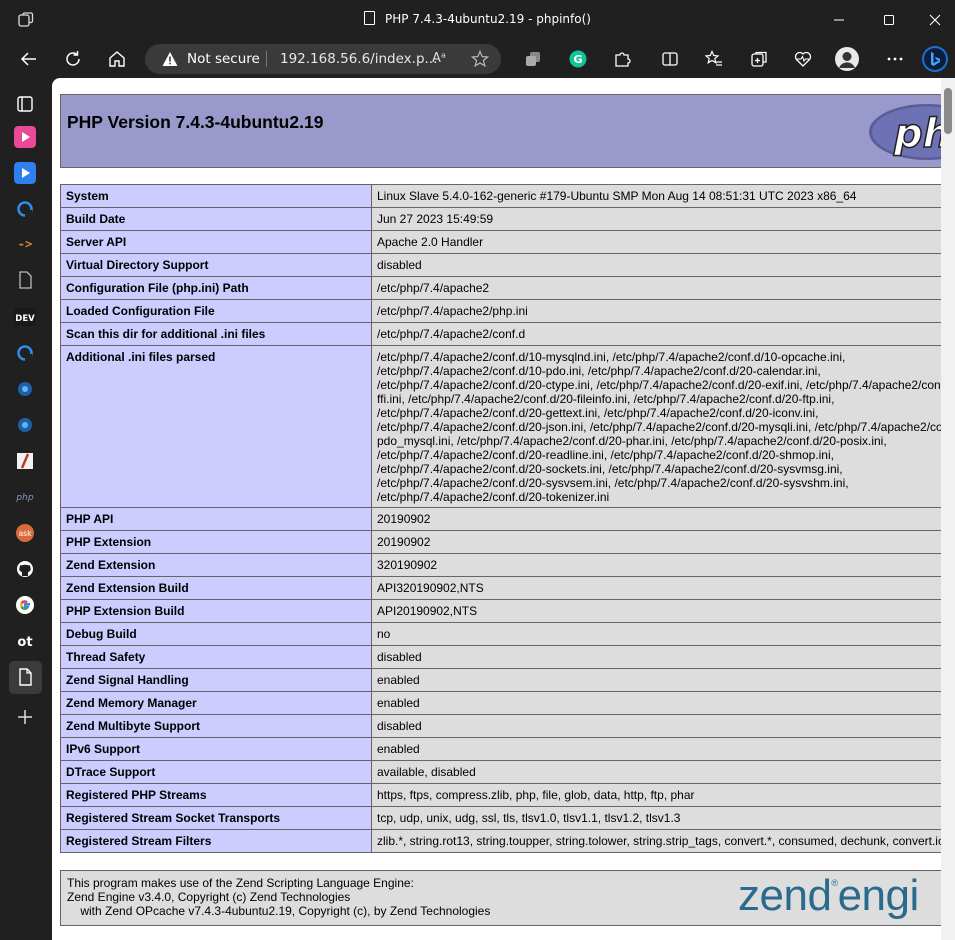 This screenshot has height=940, width=955. What do you see at coordinates (828, 896) in the screenshot?
I see `zend-engine-logo: zend®engi` at bounding box center [828, 896].